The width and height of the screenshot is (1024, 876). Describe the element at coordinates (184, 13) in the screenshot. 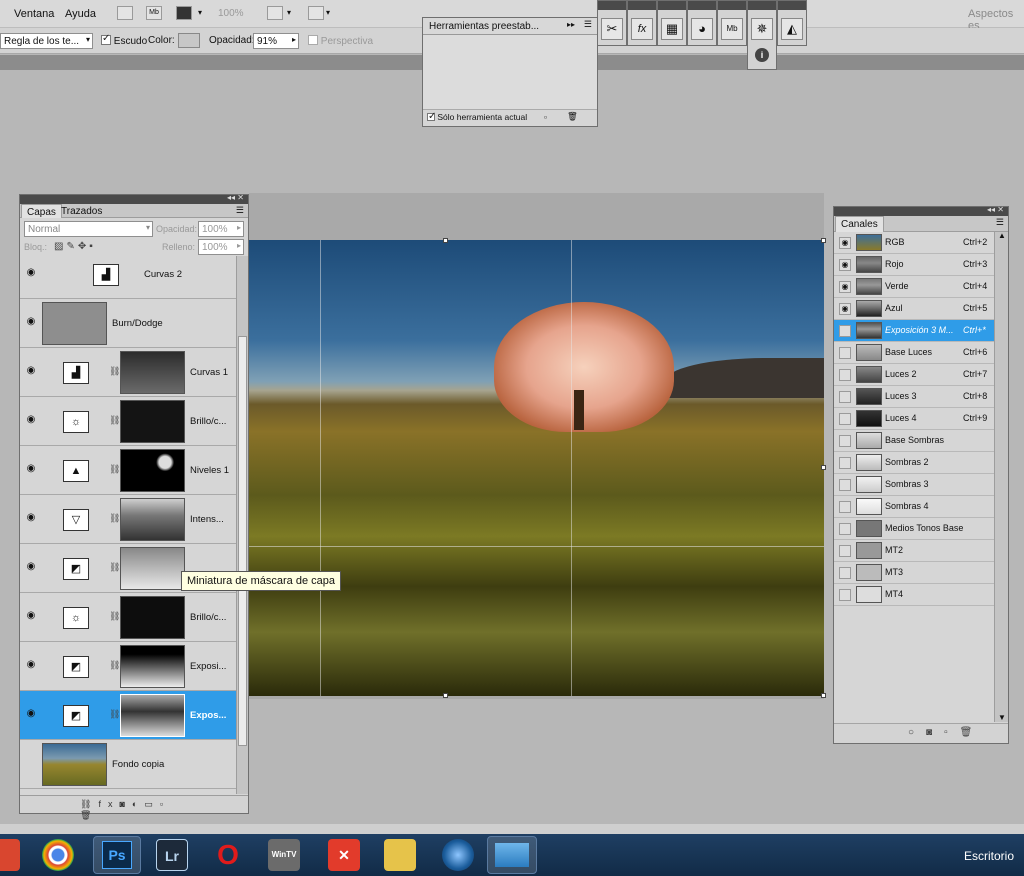

I see `view-extras-icon` at that location.